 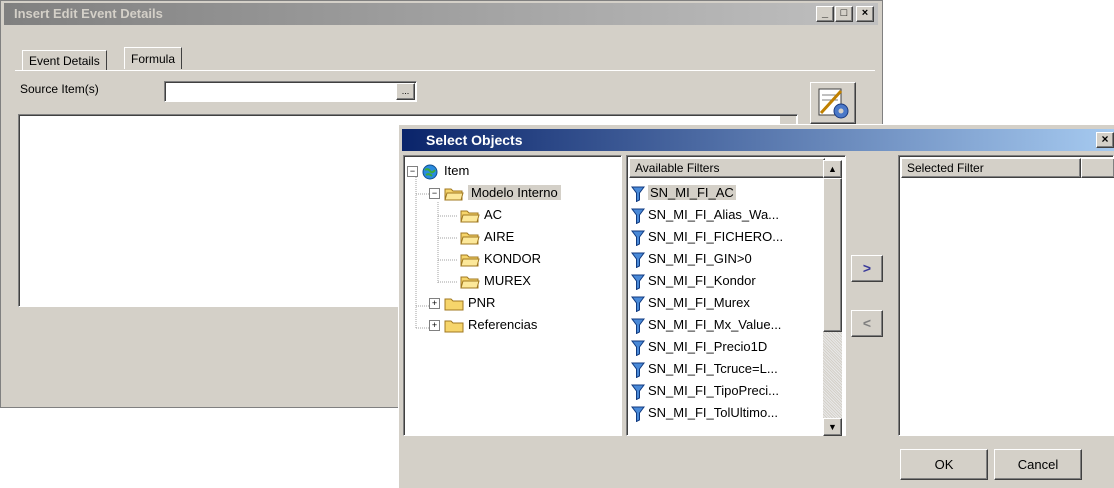 What do you see at coordinates (290, 91) in the screenshot?
I see `source-items-input` at bounding box center [290, 91].